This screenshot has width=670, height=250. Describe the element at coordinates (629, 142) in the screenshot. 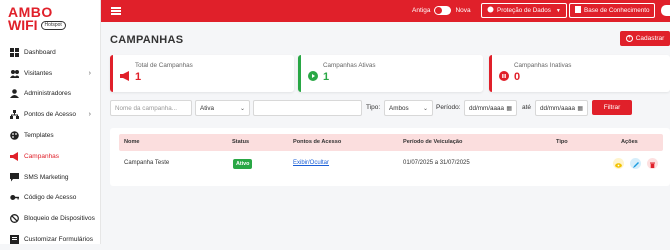

I see `header-acoes: Ações` at that location.